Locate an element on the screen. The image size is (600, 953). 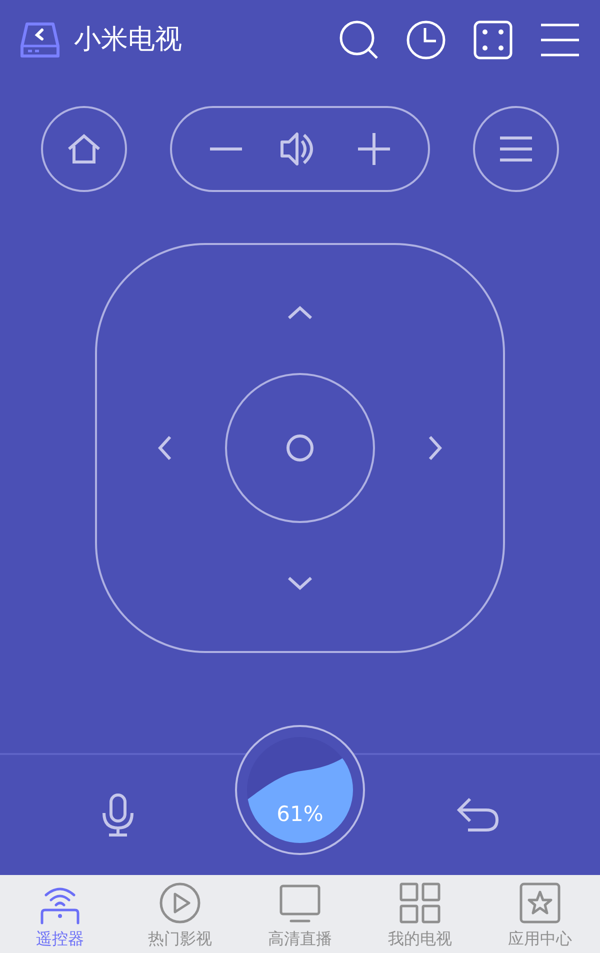
menu-button is located at coordinates (516, 149).